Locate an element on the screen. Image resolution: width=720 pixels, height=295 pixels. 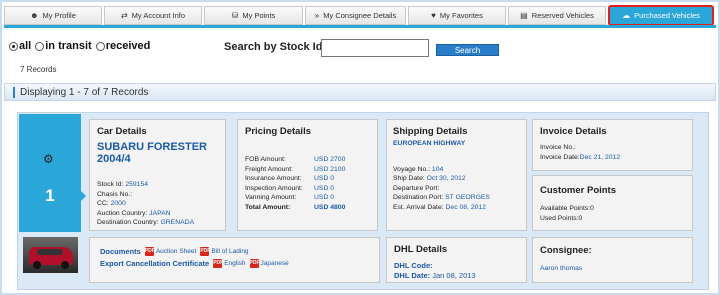
tab-my-consignee-details: » My Consignee Details is located at coordinates (355, 15).